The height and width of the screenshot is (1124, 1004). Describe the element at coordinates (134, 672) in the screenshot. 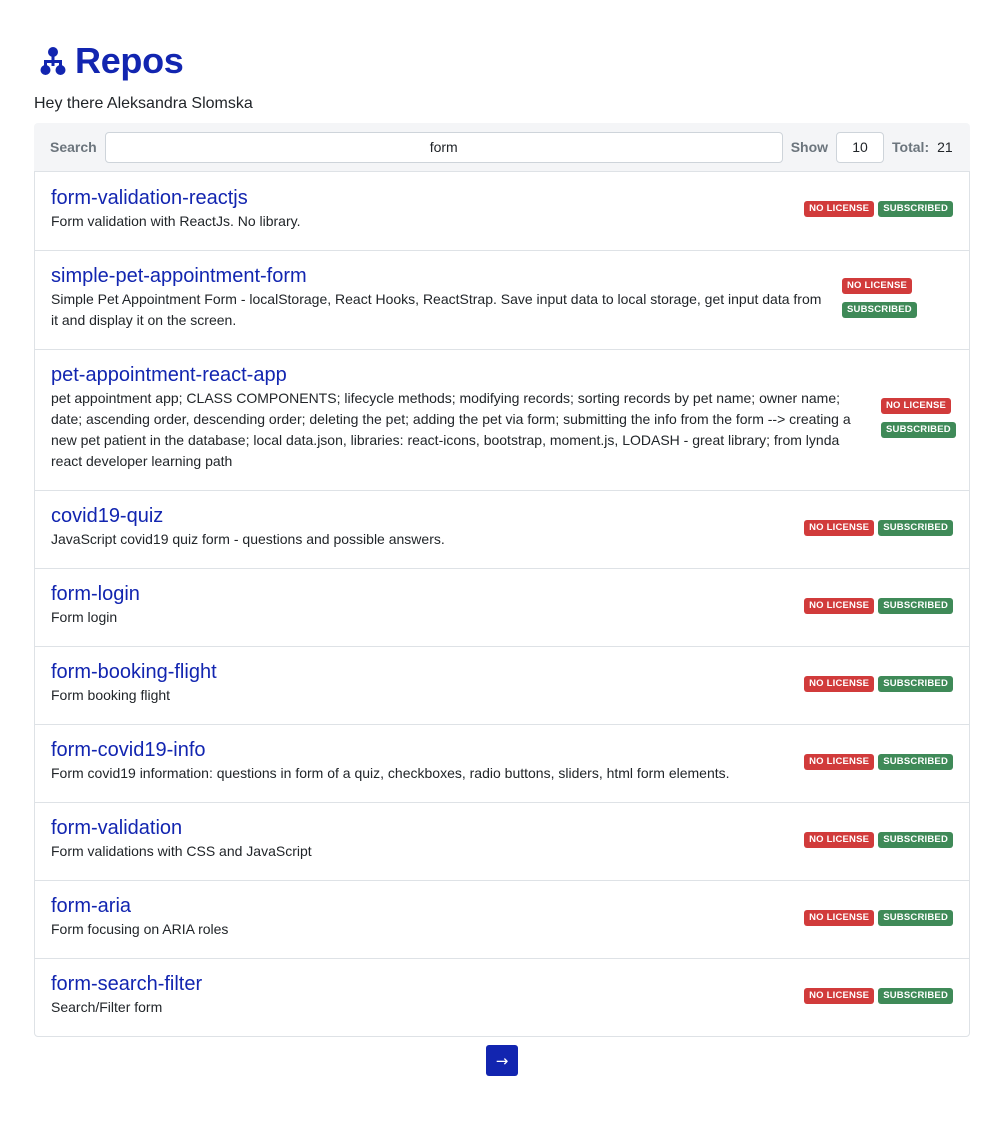

I see `repo-name-link: form-booking-flight` at that location.